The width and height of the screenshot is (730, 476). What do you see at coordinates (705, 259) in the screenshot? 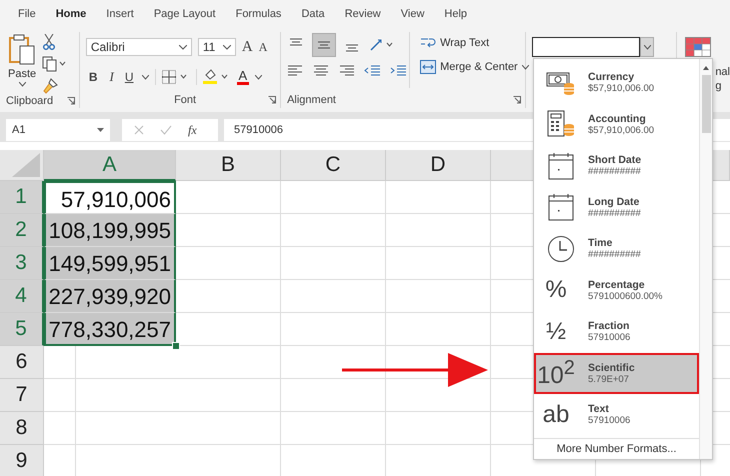
I see `scrollbar` at bounding box center [705, 259].